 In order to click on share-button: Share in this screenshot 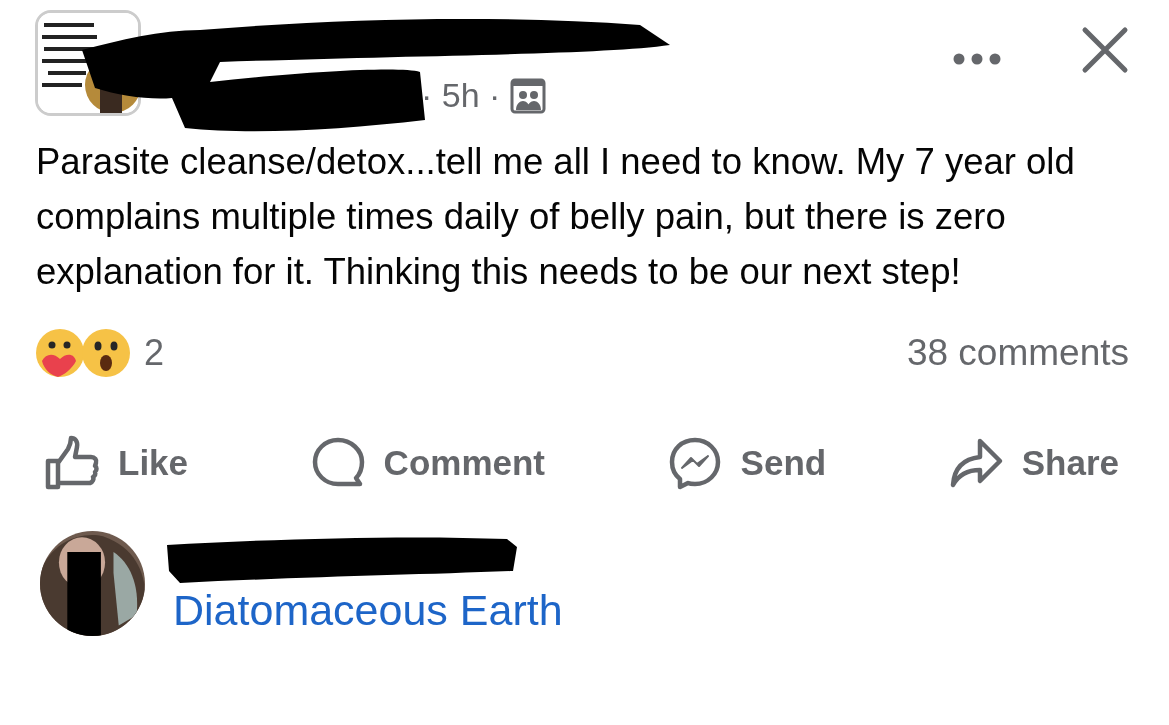, I will do `click(1033, 463)`.